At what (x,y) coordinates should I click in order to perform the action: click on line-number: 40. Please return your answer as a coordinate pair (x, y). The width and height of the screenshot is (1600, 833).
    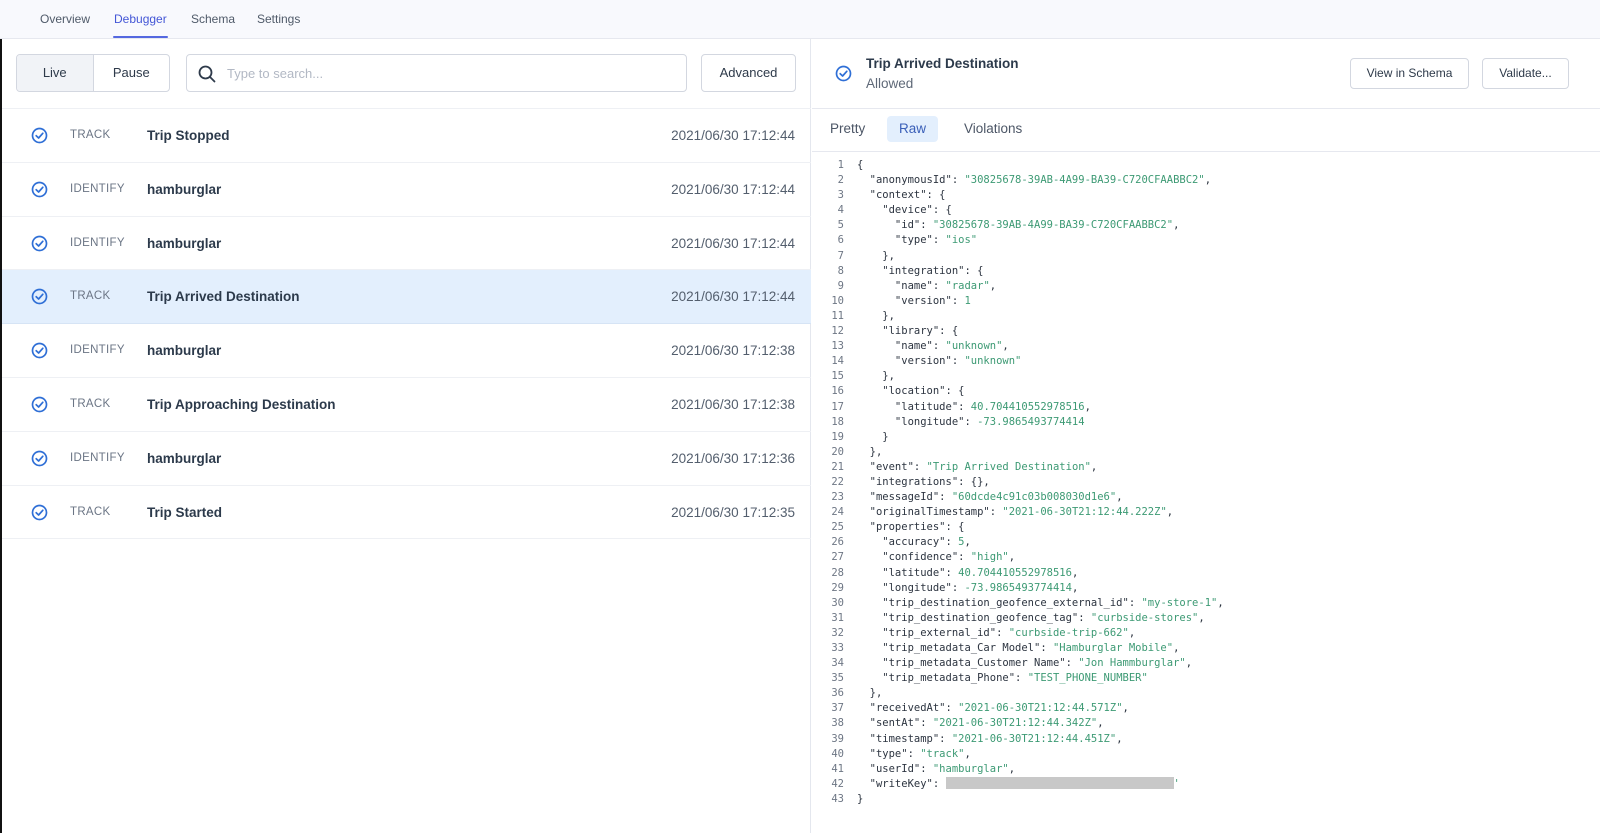
    Looking at the image, I should click on (837, 753).